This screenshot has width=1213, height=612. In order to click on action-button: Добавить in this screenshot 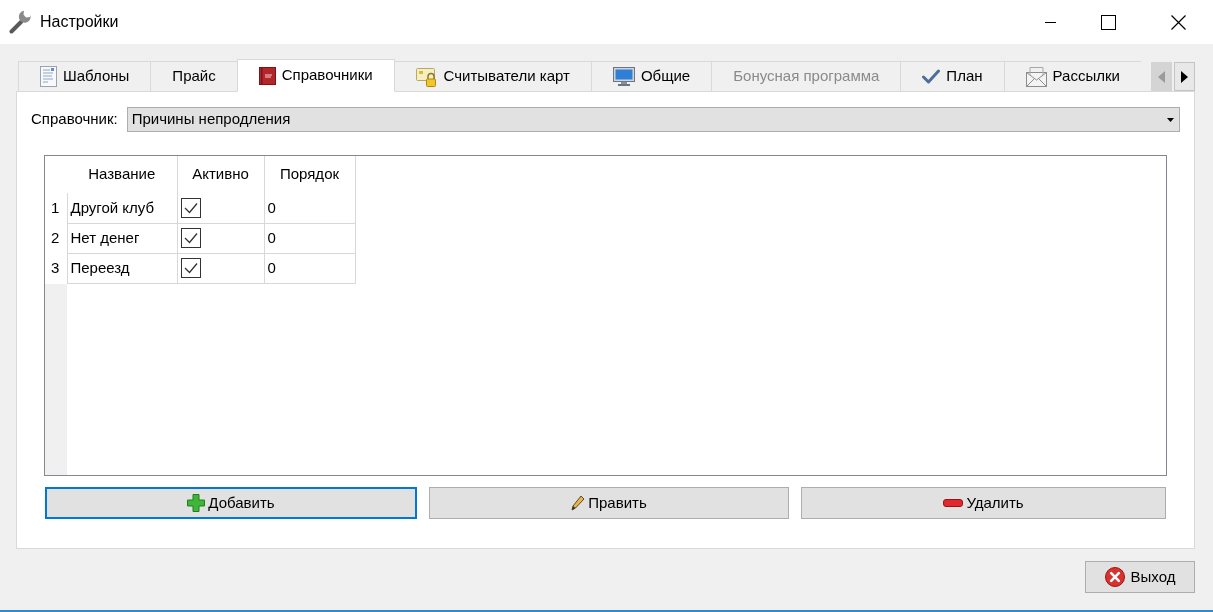, I will do `click(231, 503)`.